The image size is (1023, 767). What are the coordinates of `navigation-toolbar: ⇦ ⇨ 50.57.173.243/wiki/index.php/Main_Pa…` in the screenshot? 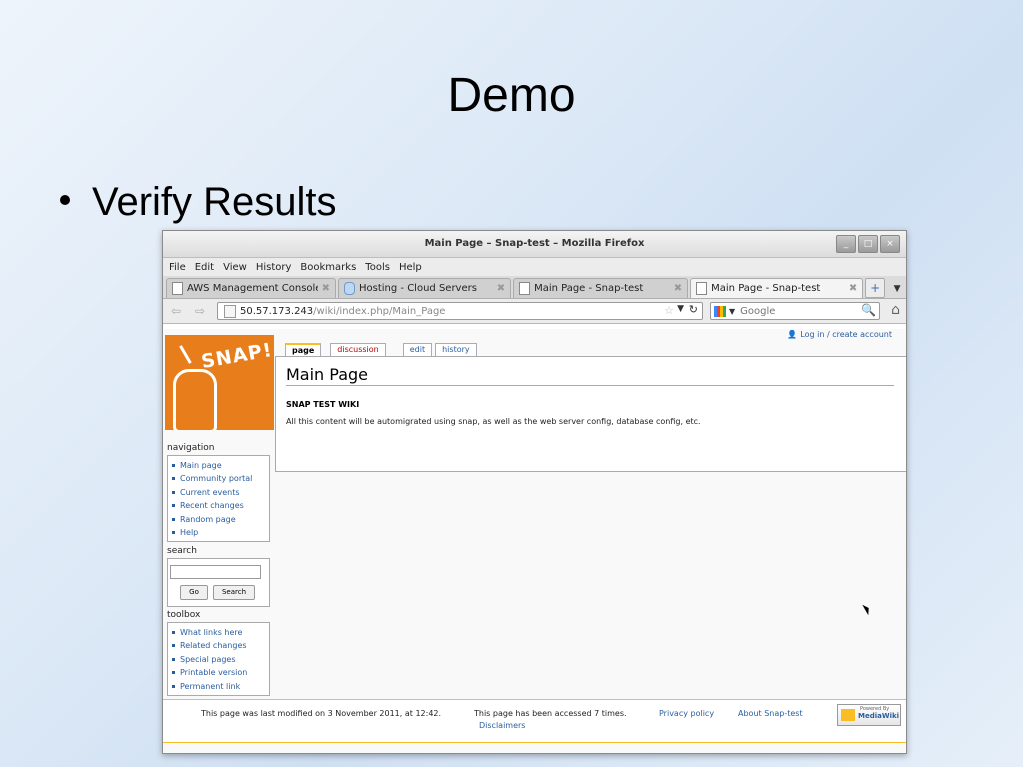 It's located at (534, 311).